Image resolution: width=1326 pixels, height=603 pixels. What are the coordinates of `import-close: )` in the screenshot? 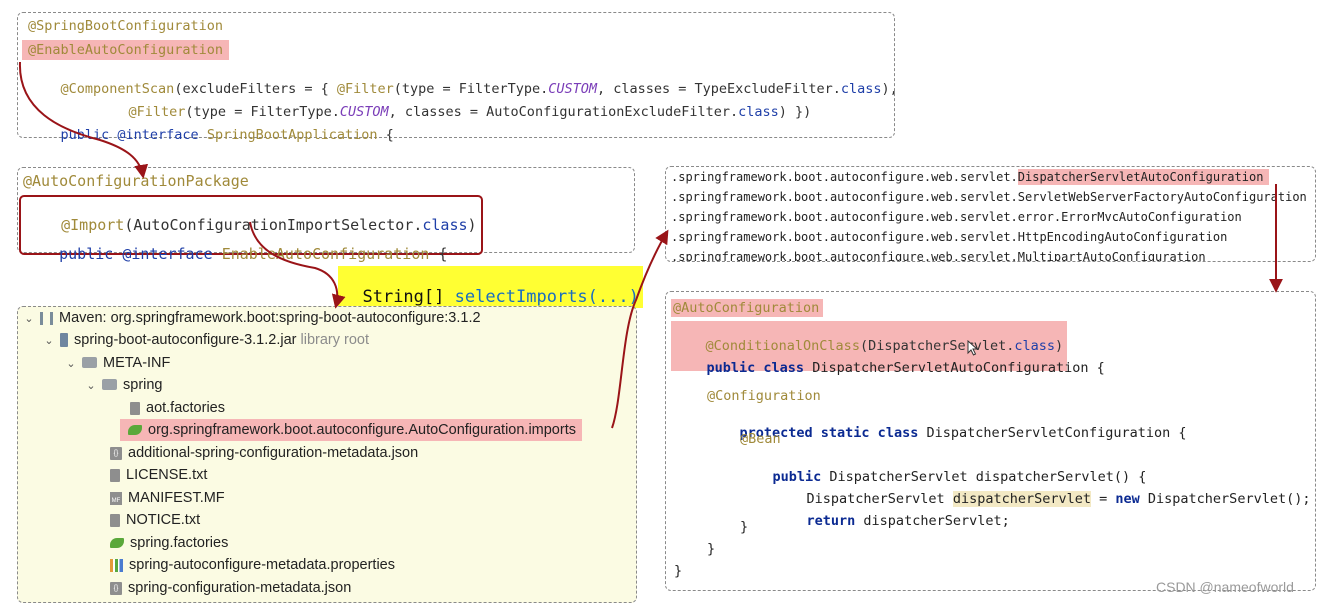 It's located at (472, 225).